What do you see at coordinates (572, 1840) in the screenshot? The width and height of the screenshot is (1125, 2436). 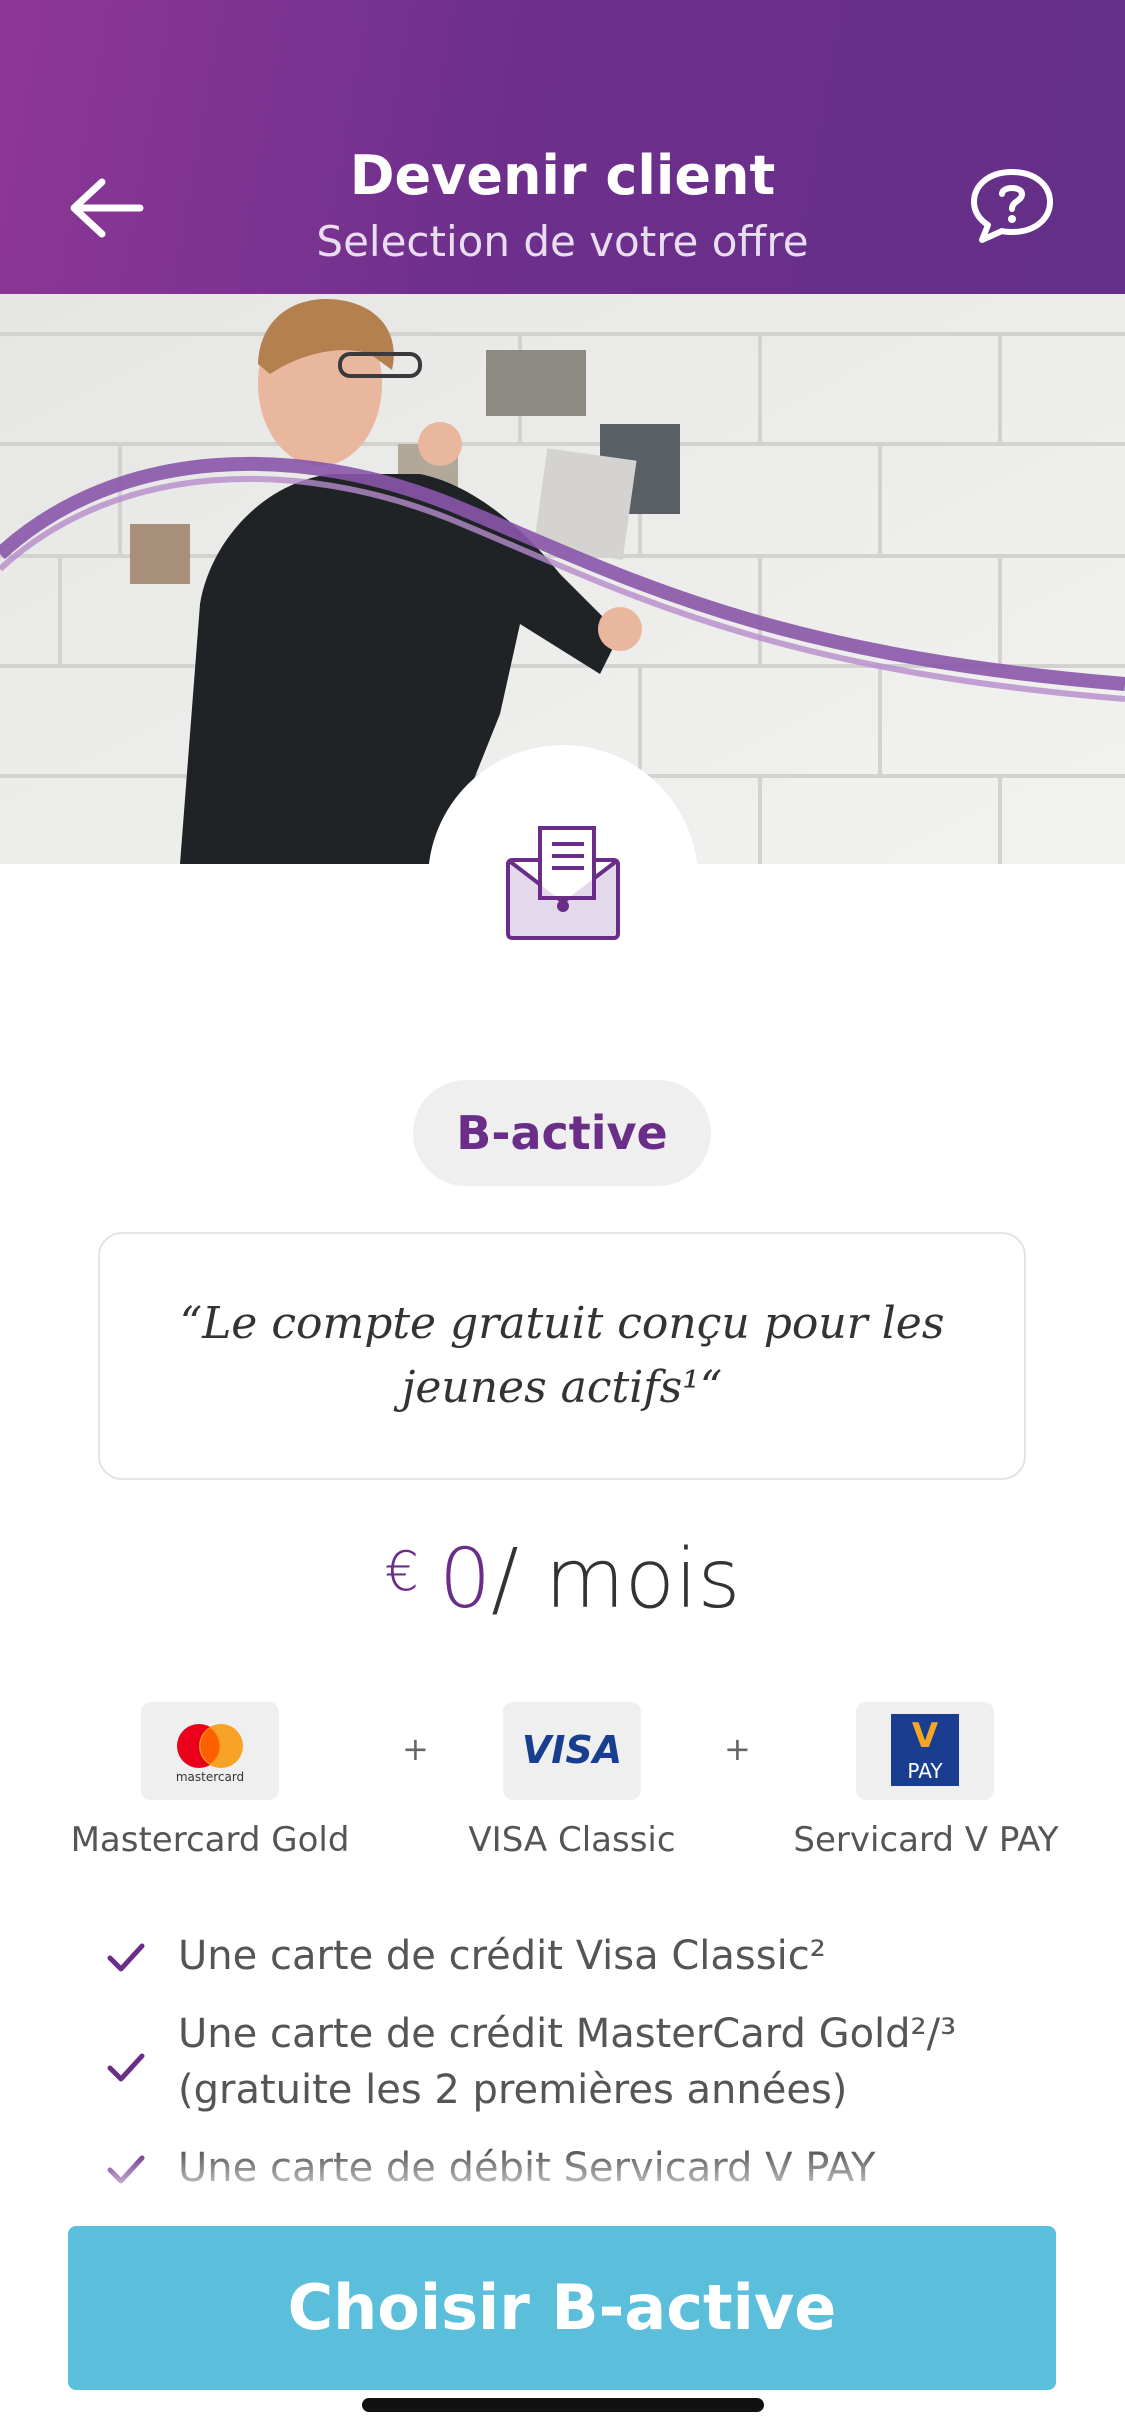 I see `card-label-visa: VISA Classic` at bounding box center [572, 1840].